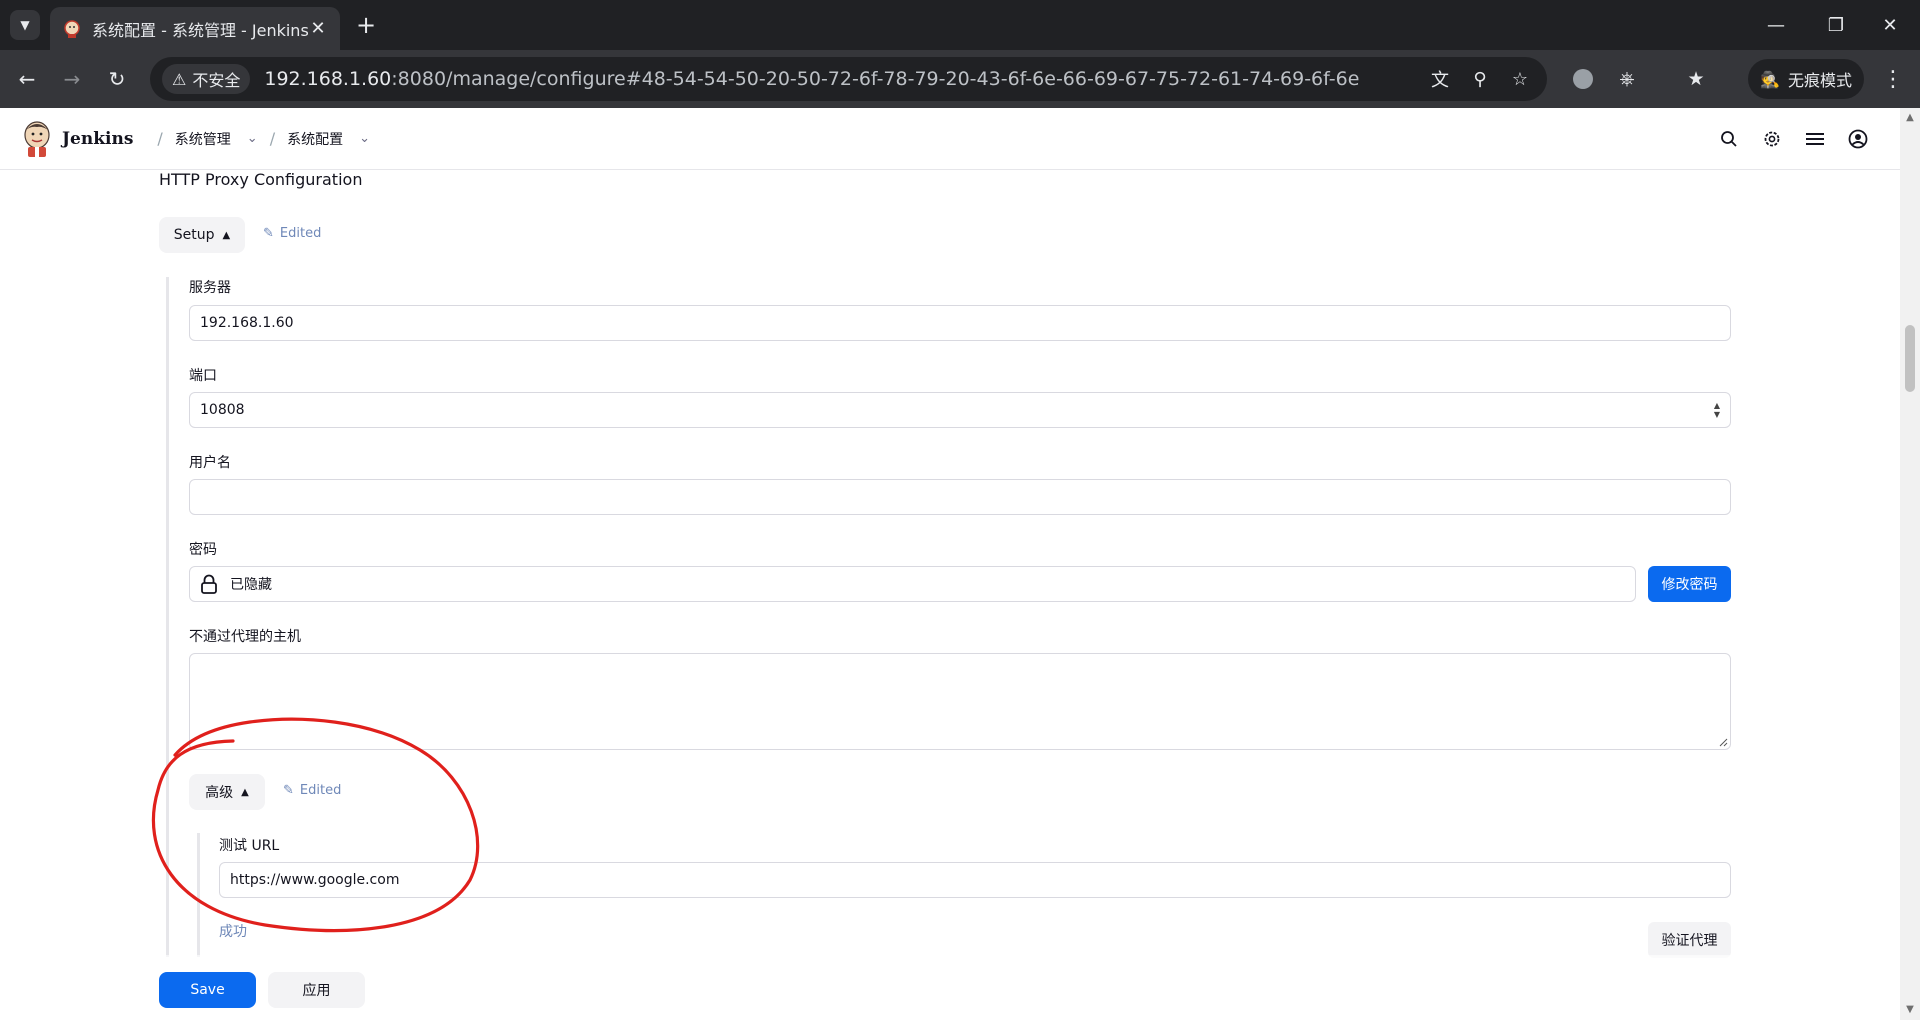 This screenshot has height=1020, width=1920. I want to click on browser-titlebar: ▼ 系统配置 - 系统管理 - Jenkins ✕ + — ❐ ✕, so click(960, 25).